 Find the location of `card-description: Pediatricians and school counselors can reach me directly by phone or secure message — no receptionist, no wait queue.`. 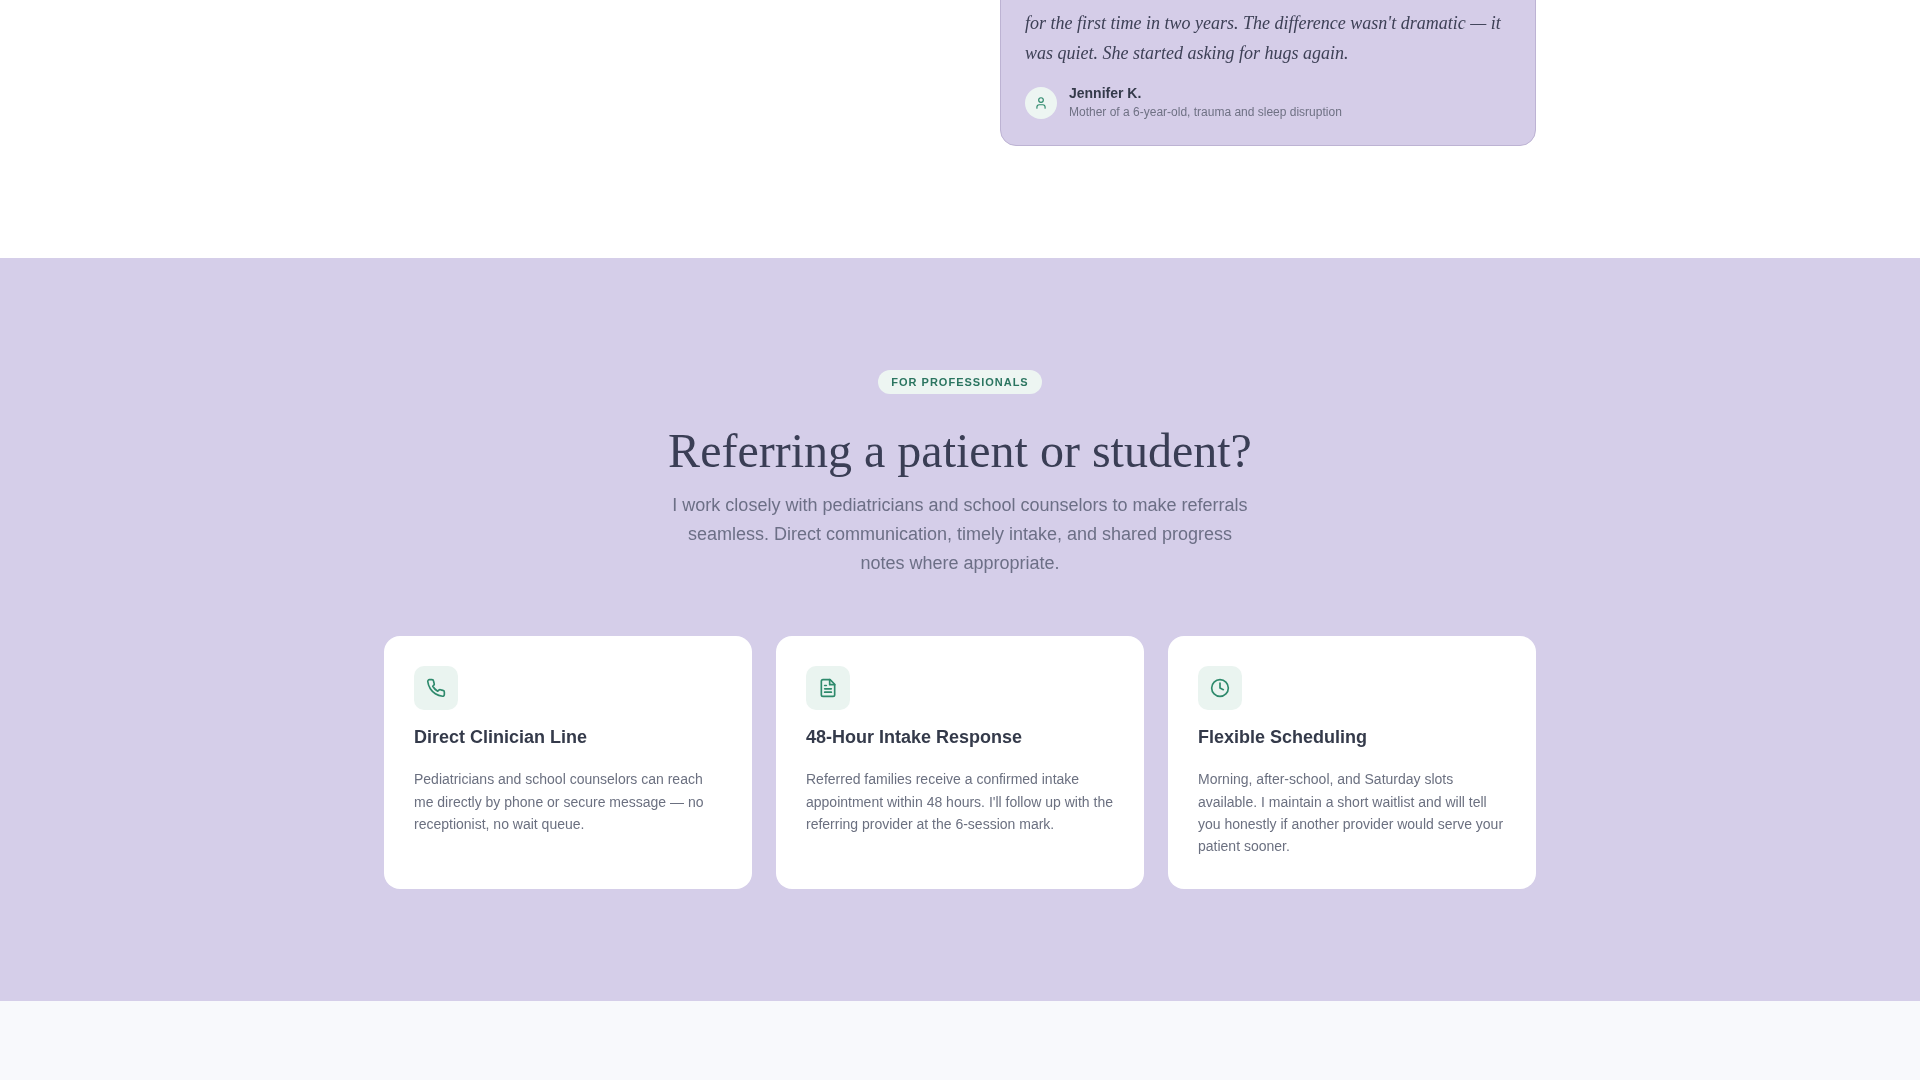

card-description: Pediatricians and school counselors can reach me directly by phone or secure message — no receptionist, no wait queue. is located at coordinates (559, 802).